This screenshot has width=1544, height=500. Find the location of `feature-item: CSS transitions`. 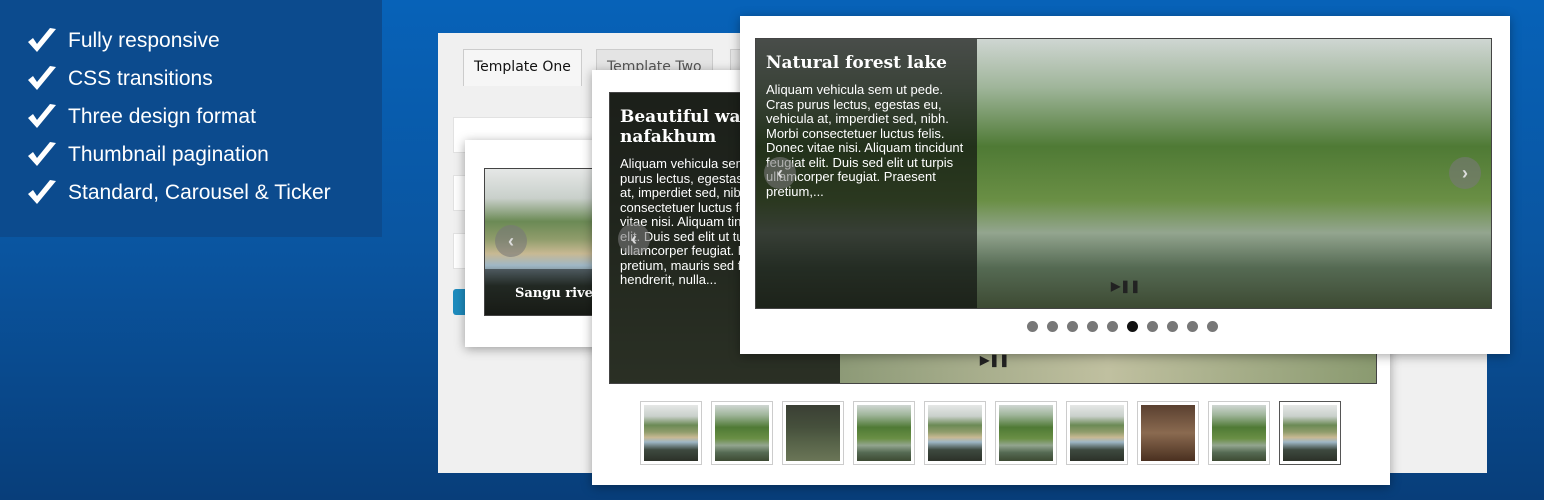

feature-item: CSS transitions is located at coordinates (204, 79).